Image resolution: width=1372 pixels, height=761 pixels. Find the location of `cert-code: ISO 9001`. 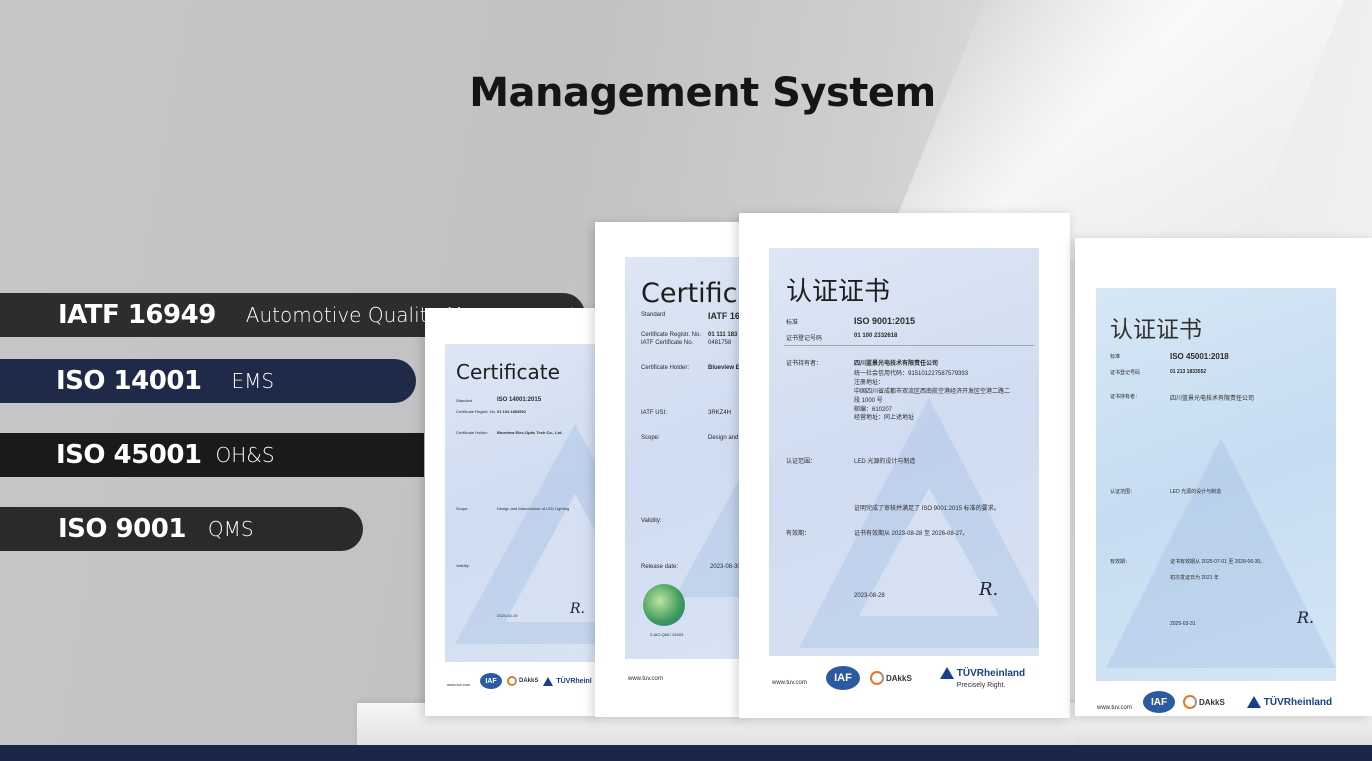

cert-code: ISO 9001 is located at coordinates (122, 529).